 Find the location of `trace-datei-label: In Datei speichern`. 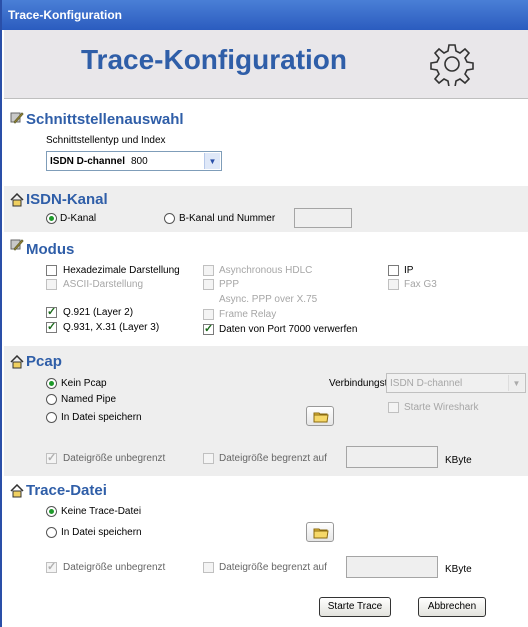

trace-datei-label: In Datei speichern is located at coordinates (101, 532).